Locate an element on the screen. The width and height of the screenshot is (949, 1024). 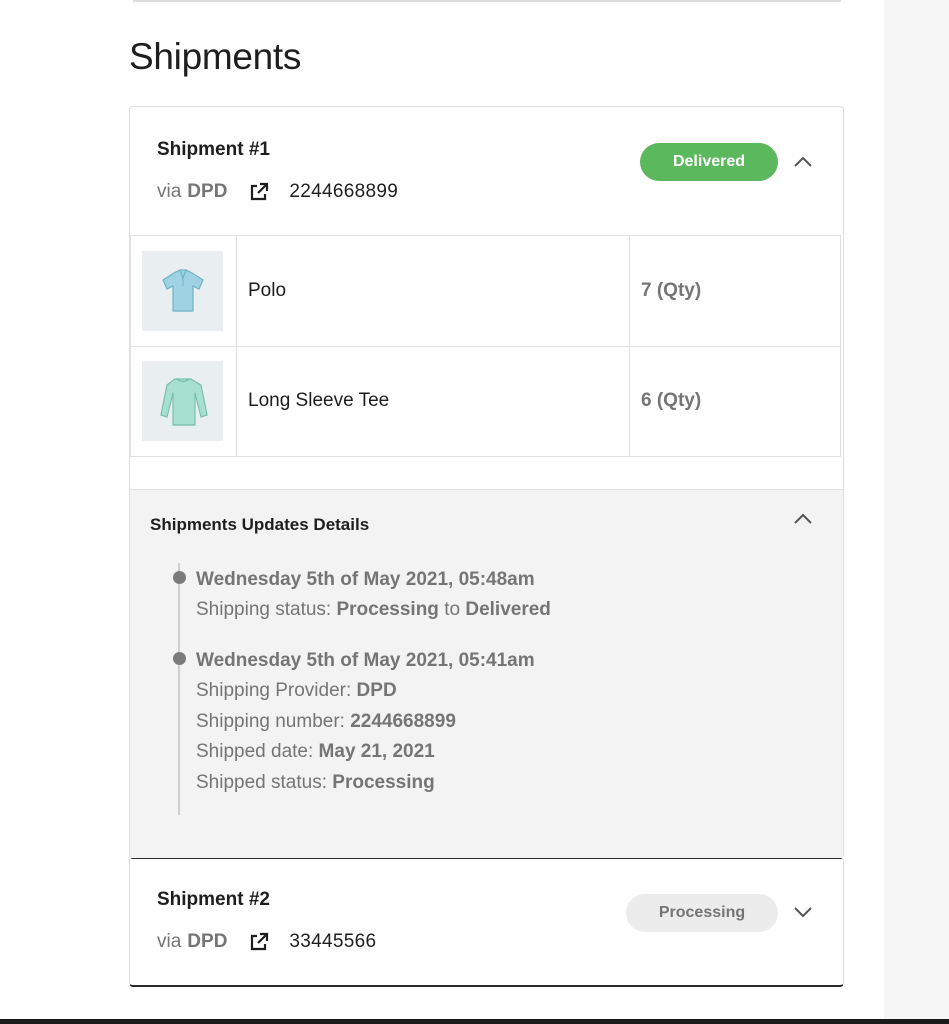
shipment-header: Shipment #2 via DPD 33445566 Processing is located at coordinates (486, 922).